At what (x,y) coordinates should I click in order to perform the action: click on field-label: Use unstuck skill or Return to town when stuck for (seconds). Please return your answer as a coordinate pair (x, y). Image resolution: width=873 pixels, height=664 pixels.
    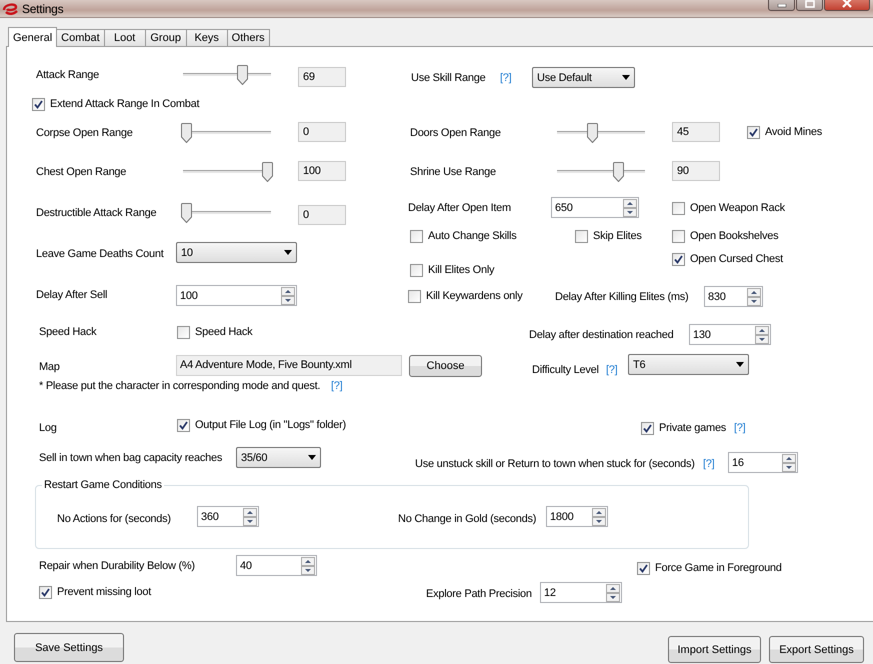
    Looking at the image, I should click on (555, 464).